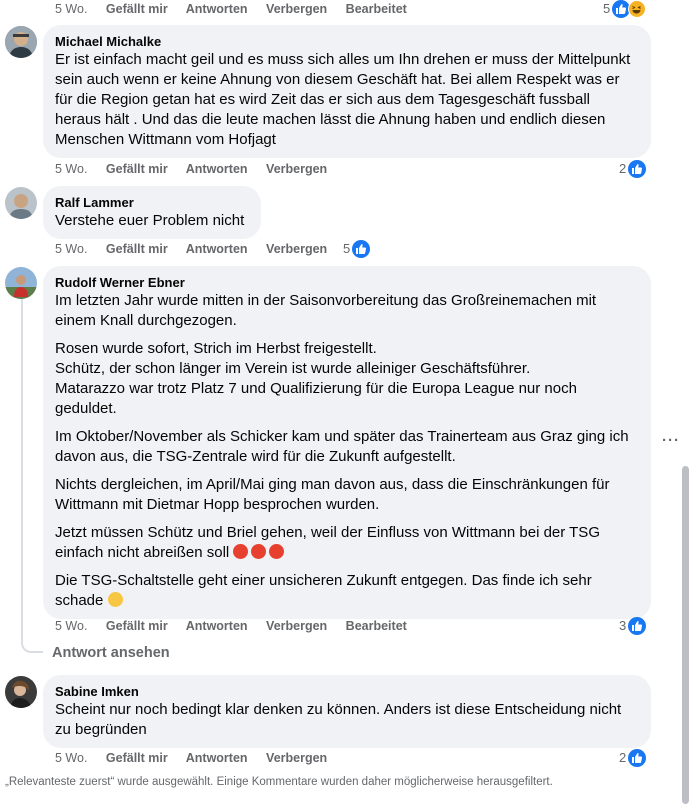 This screenshot has height=808, width=693. I want to click on thread-line, so click(22, 470).